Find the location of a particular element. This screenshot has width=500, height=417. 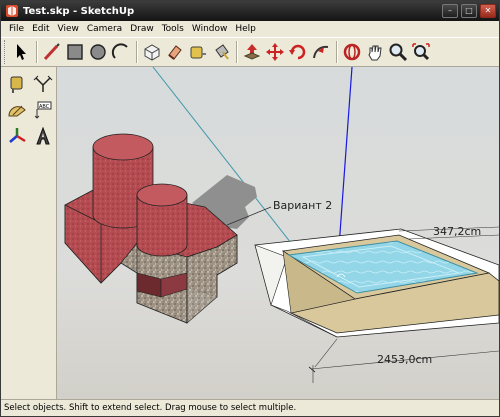

circle-tool-button is located at coordinates (98, 52).